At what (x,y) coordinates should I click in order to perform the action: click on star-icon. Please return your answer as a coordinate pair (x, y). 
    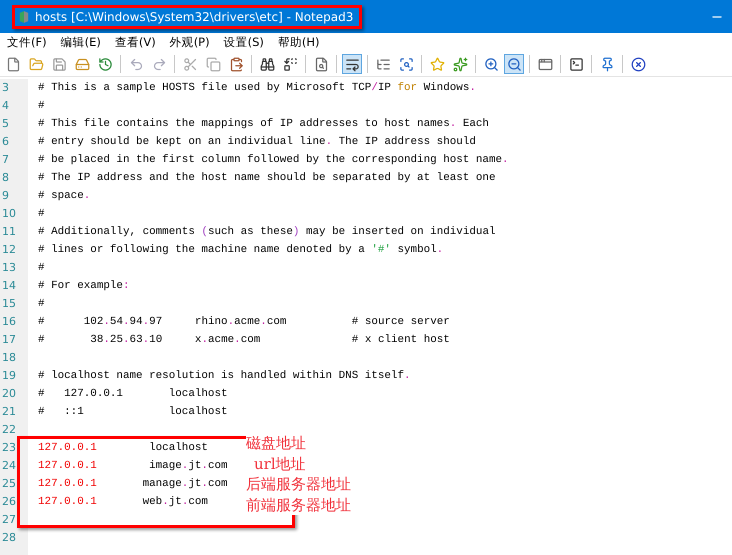
    Looking at the image, I should click on (437, 64).